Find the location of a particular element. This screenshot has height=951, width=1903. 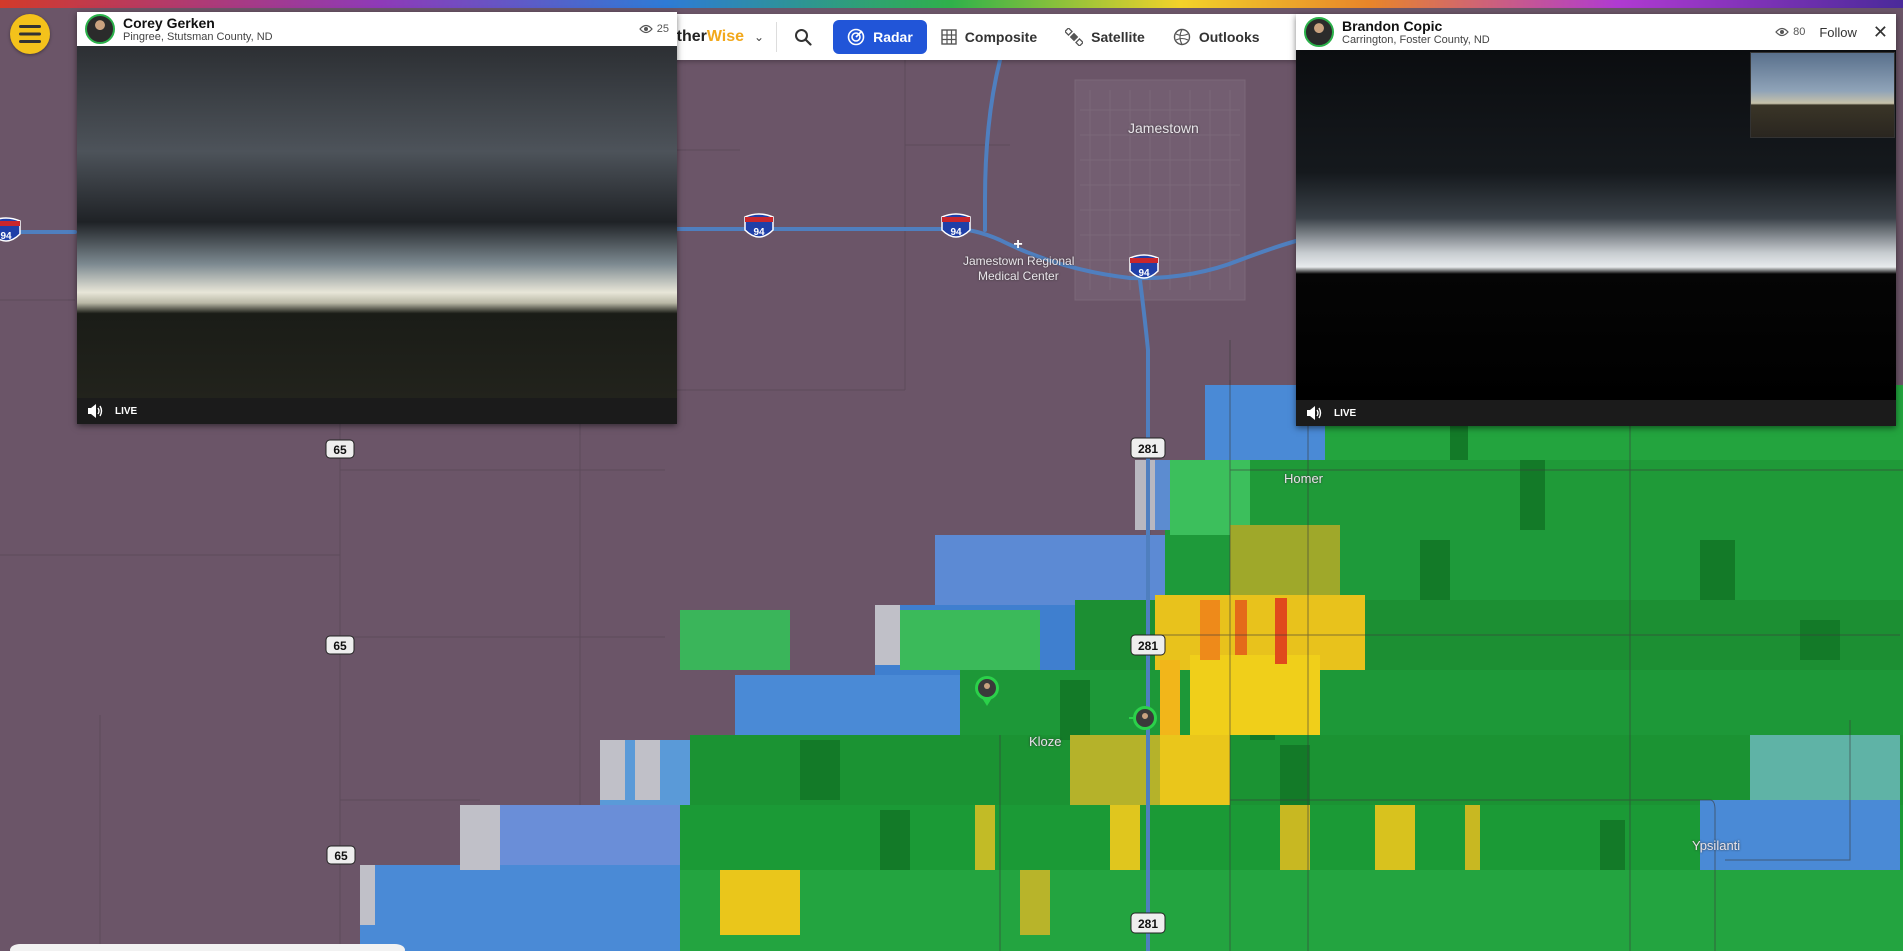

viewer-count: 80 is located at coordinates (1790, 32).